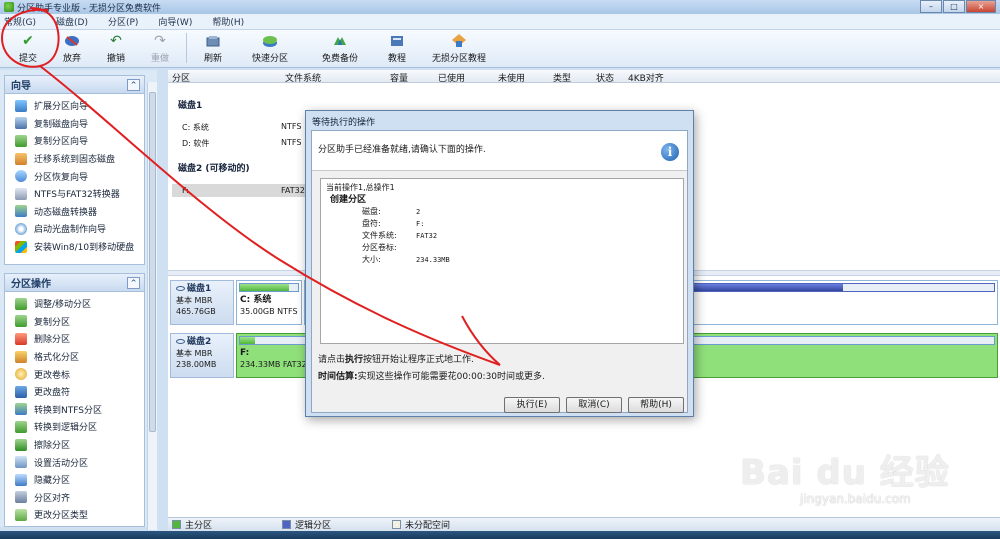 The height and width of the screenshot is (539, 1000). Describe the element at coordinates (21, 462) in the screenshot. I see `active-icon` at that location.